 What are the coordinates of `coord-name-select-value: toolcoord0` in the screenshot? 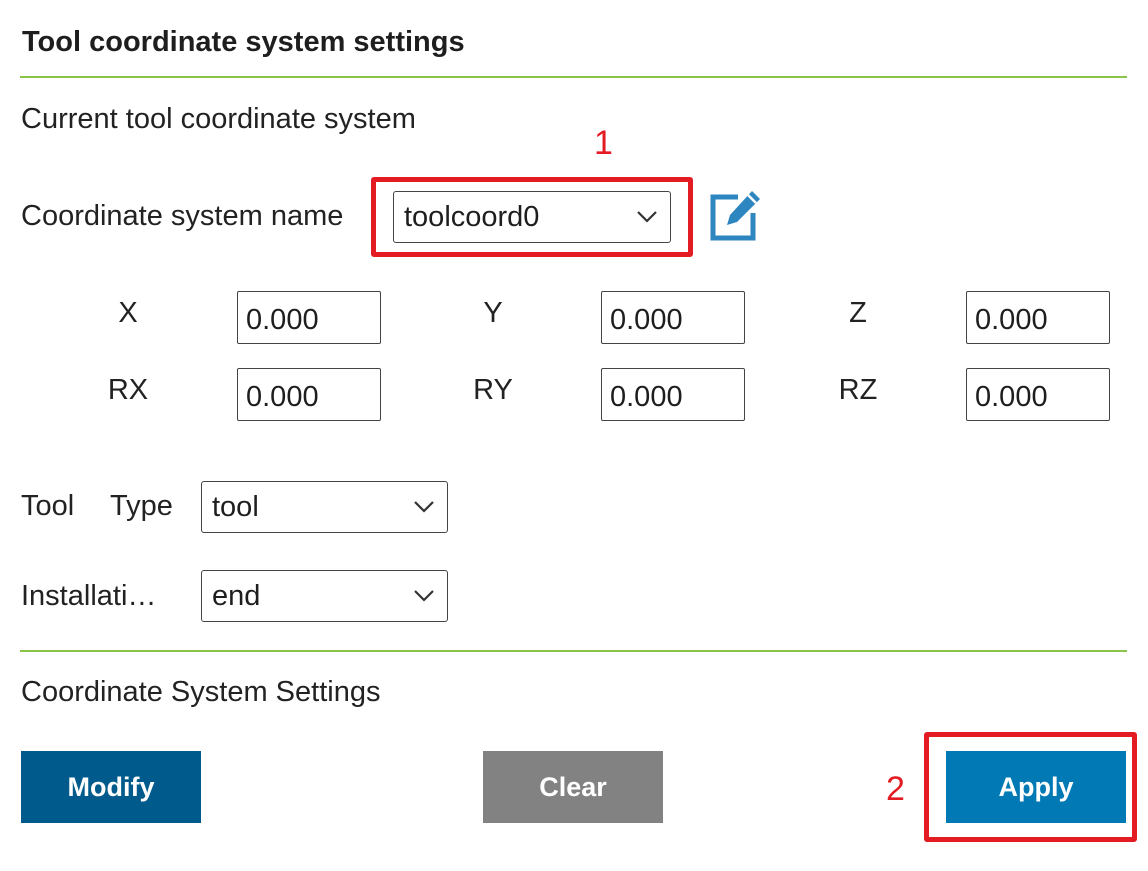 It's located at (472, 216).